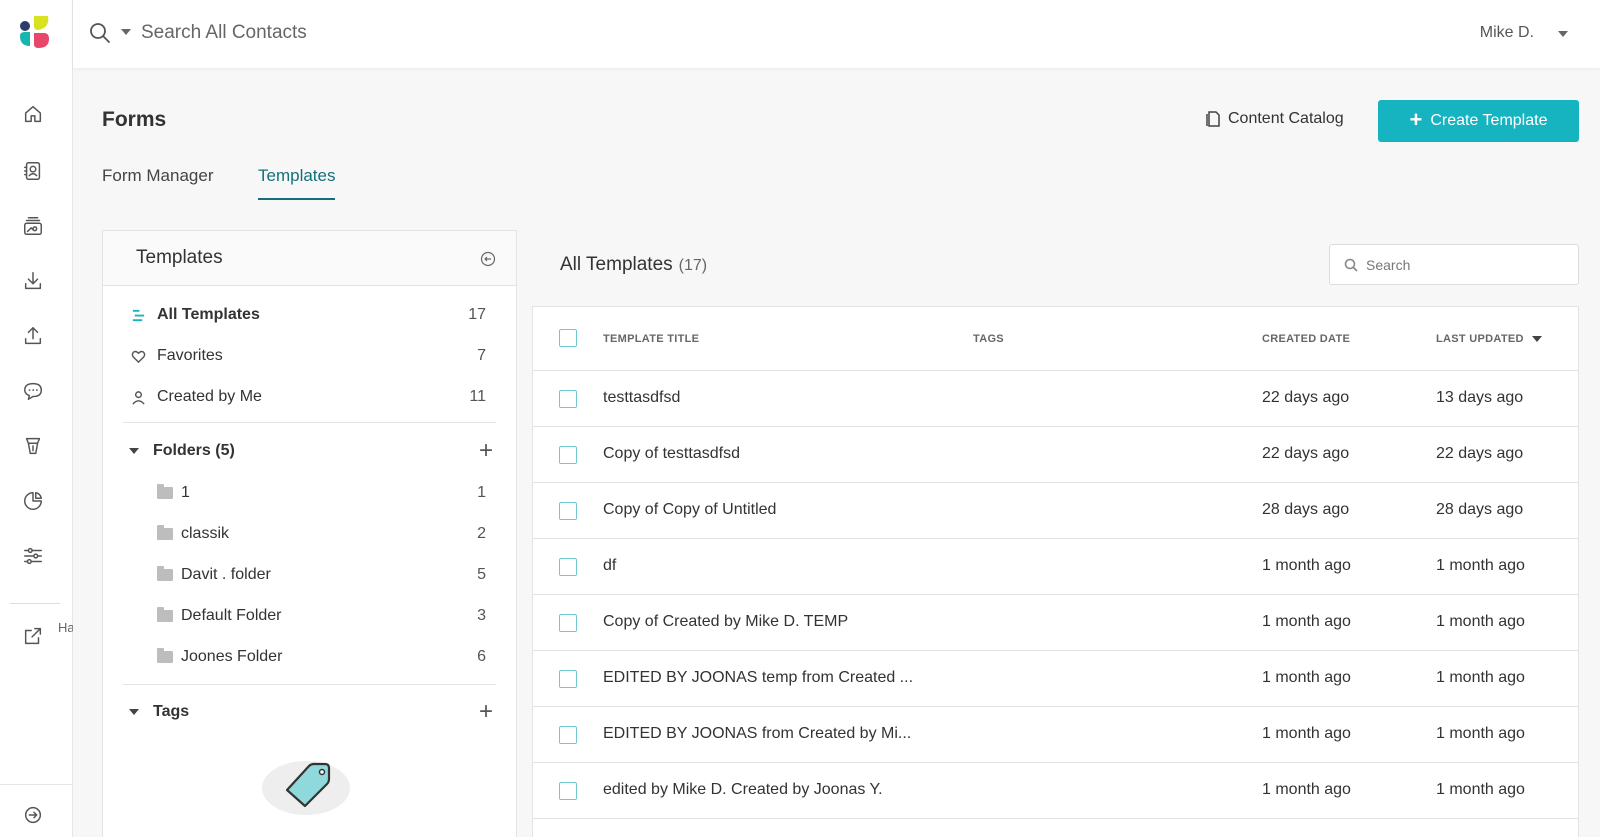 The image size is (1600, 837). I want to click on row-title: Copy of Copy of Untitled, so click(689, 510).